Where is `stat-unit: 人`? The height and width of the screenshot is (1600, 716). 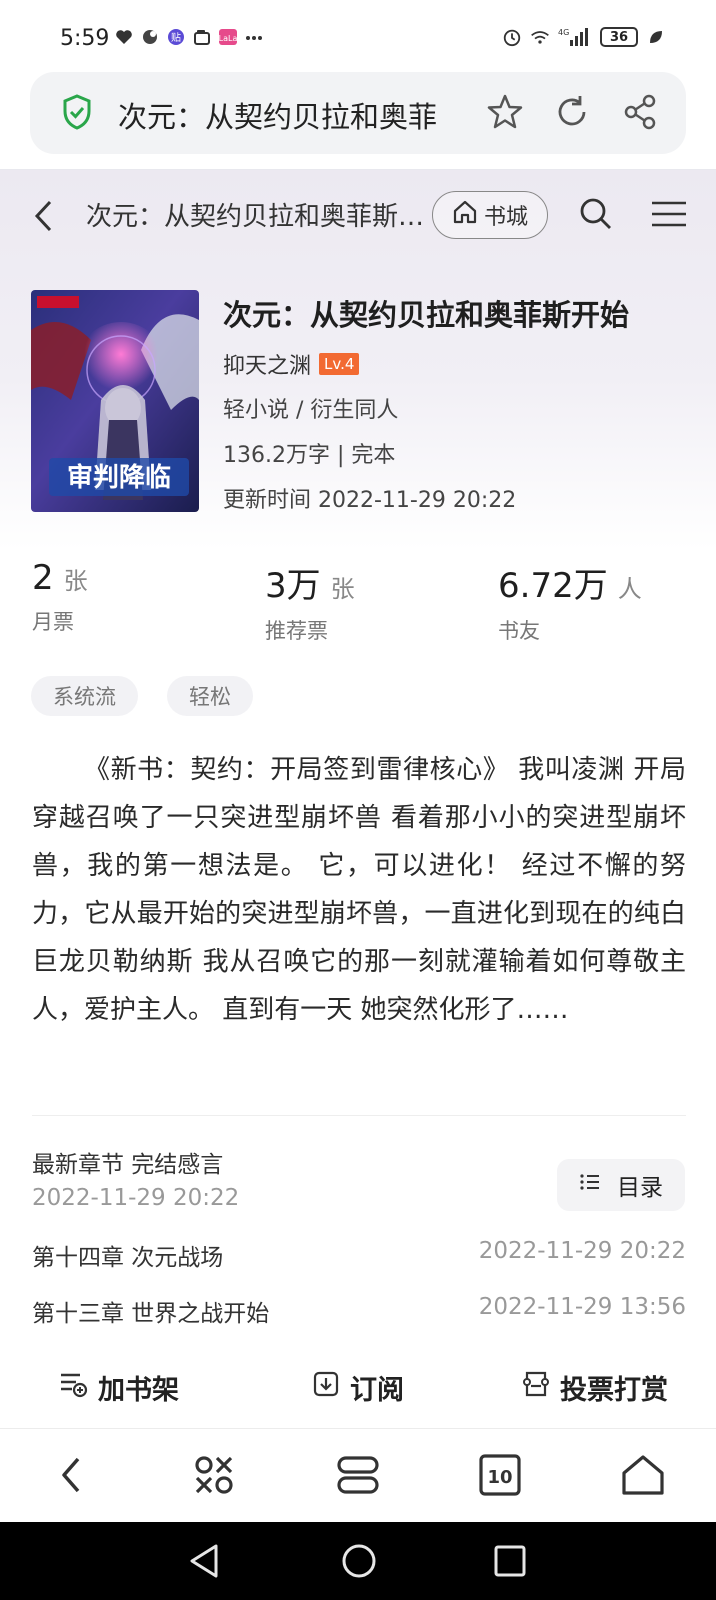
stat-unit: 人 is located at coordinates (629, 589).